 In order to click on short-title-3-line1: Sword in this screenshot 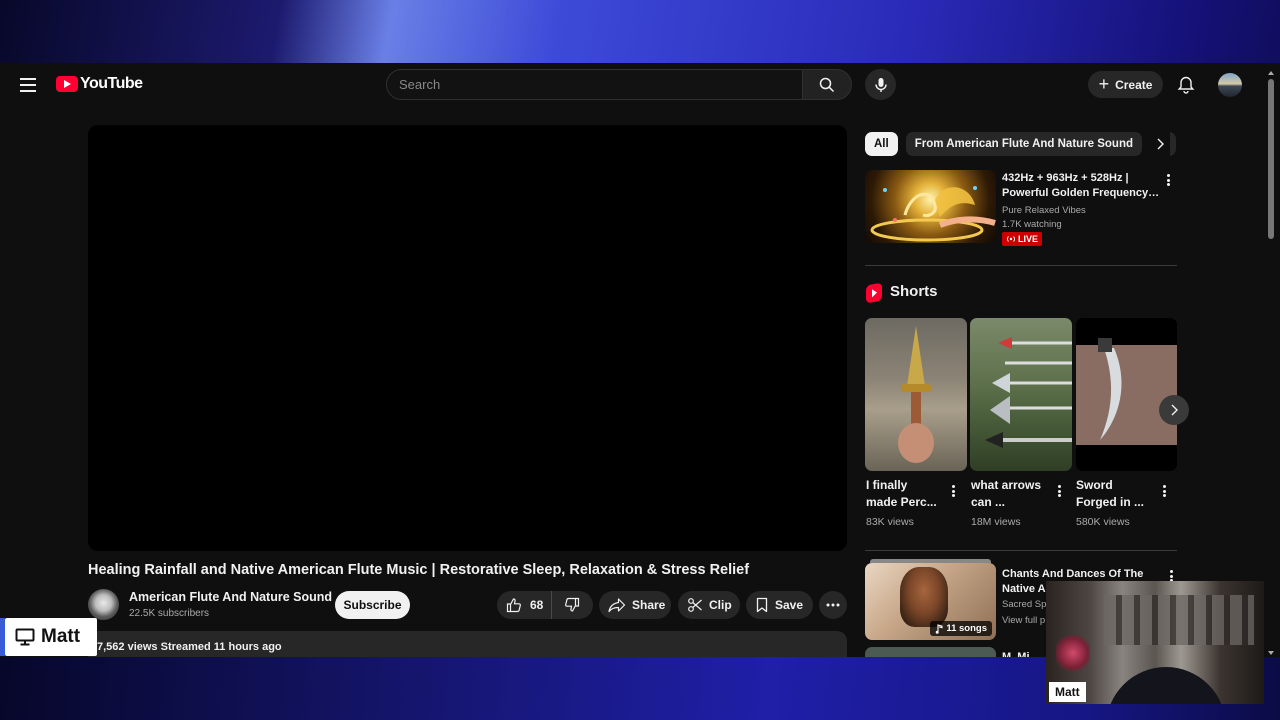, I will do `click(1094, 485)`.